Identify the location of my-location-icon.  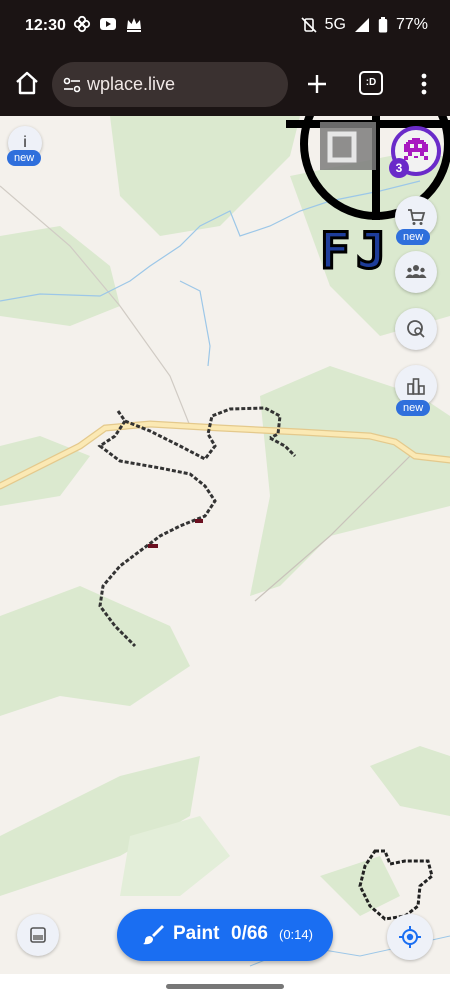
(410, 937).